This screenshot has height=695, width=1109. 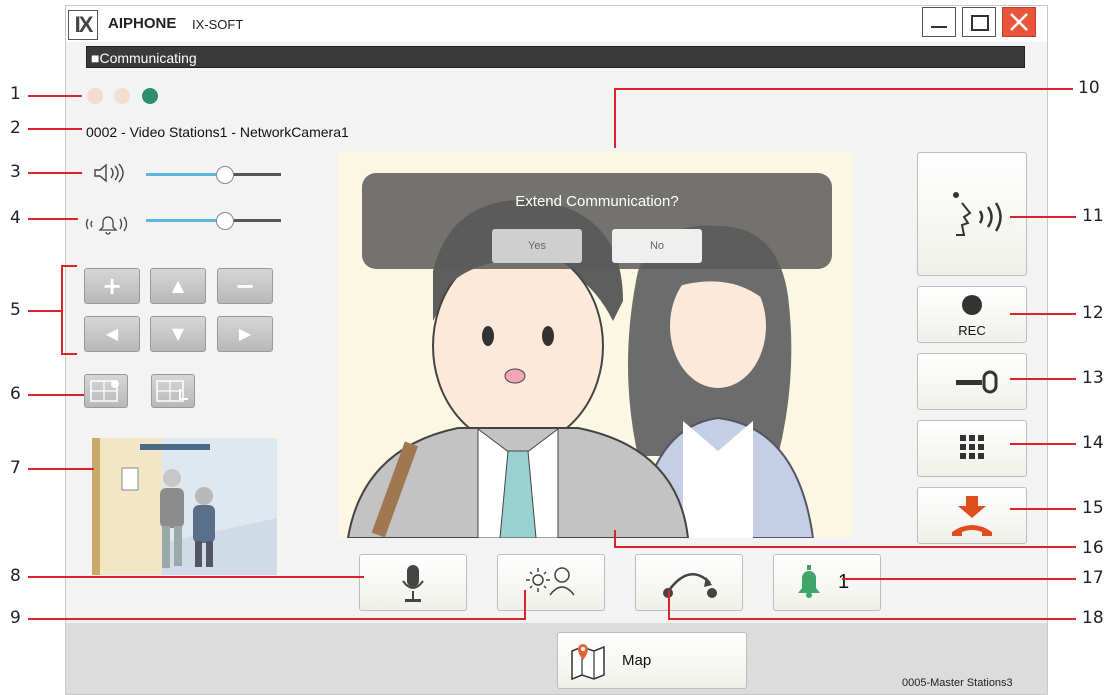 I want to click on callout-bracket-5-top, so click(x=69, y=266).